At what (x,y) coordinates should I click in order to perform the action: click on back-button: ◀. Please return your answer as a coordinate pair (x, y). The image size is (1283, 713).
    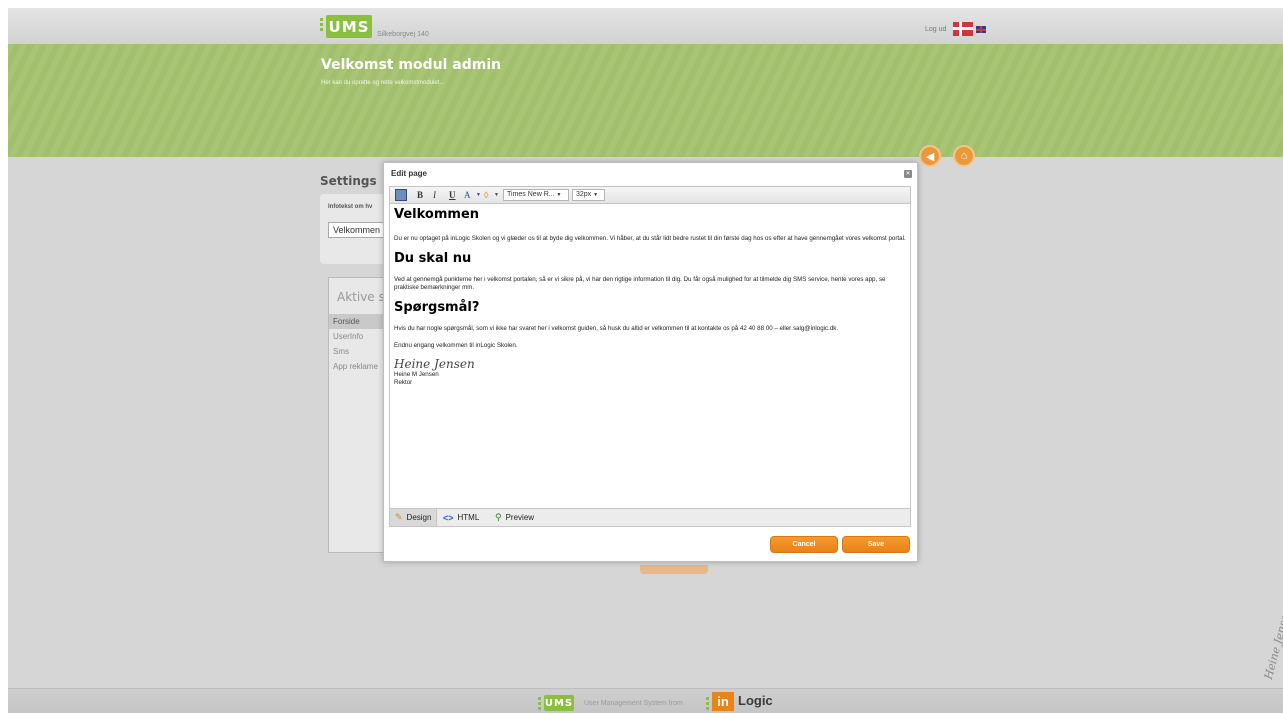
    Looking at the image, I should click on (930, 156).